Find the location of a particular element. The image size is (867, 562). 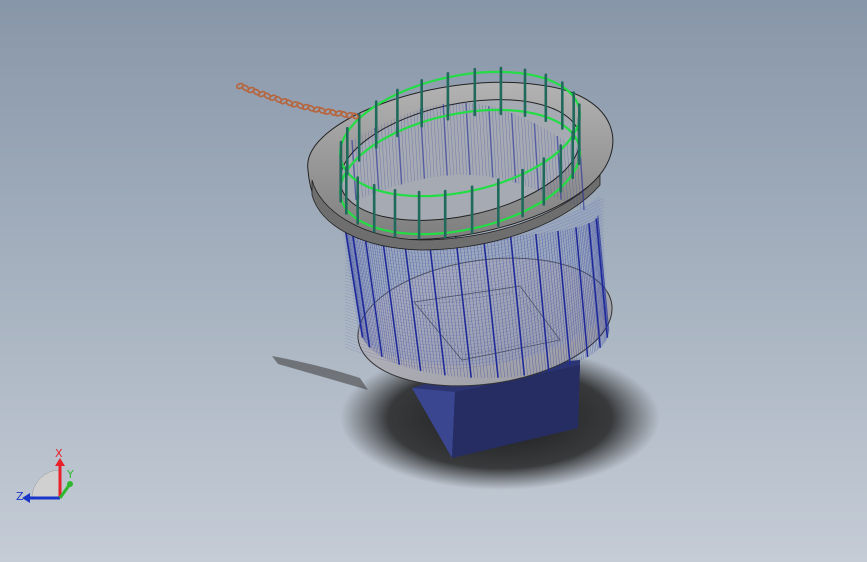

chain-shadow is located at coordinates (320, 373).